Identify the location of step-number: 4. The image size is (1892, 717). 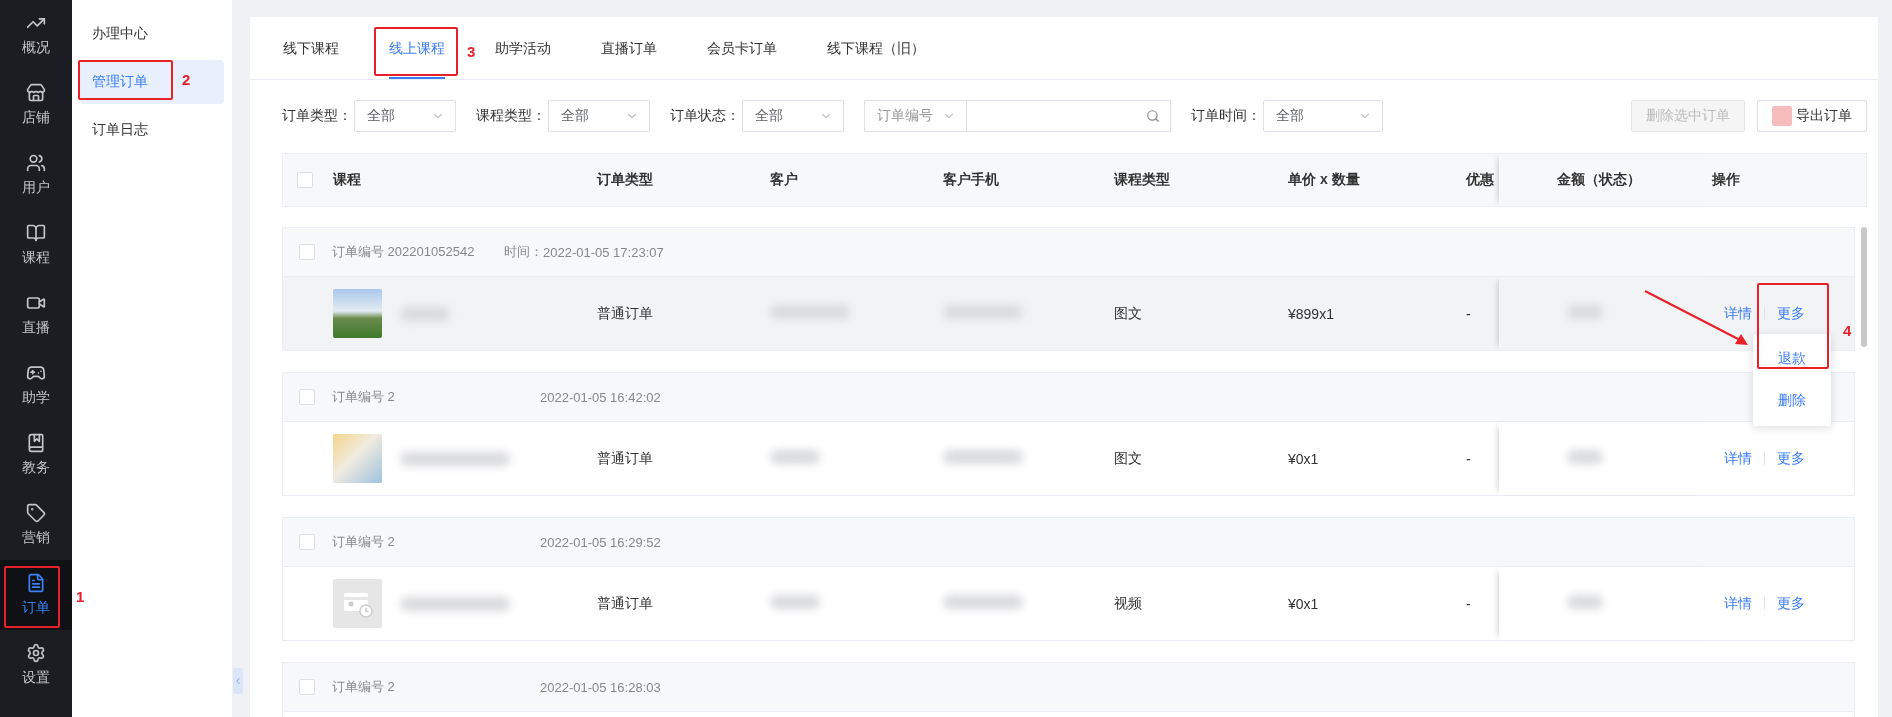
(1847, 330).